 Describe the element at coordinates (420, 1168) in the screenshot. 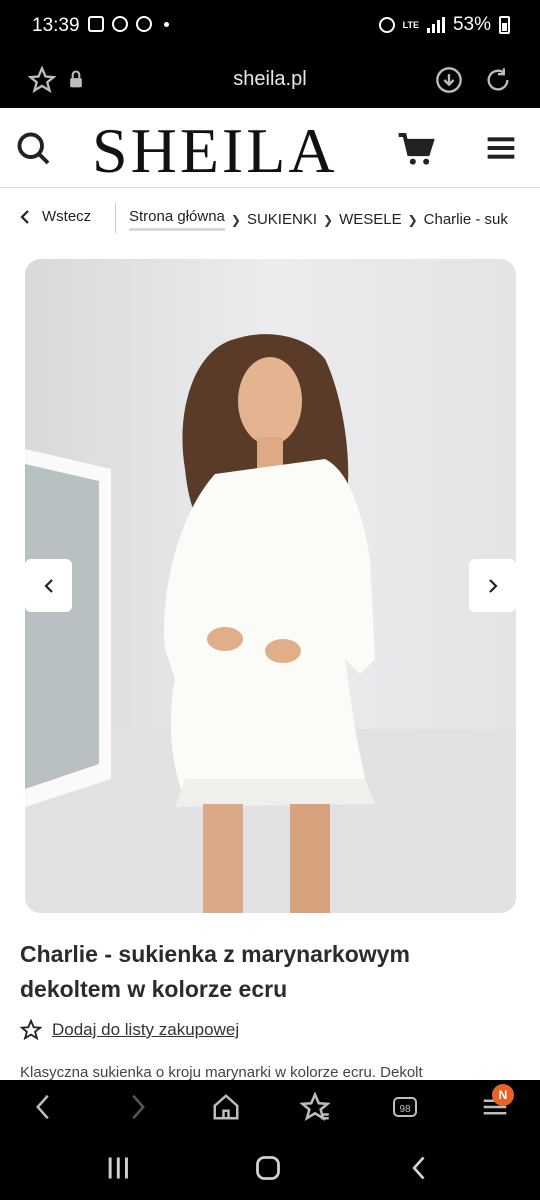

I see `back-nav-icon` at that location.